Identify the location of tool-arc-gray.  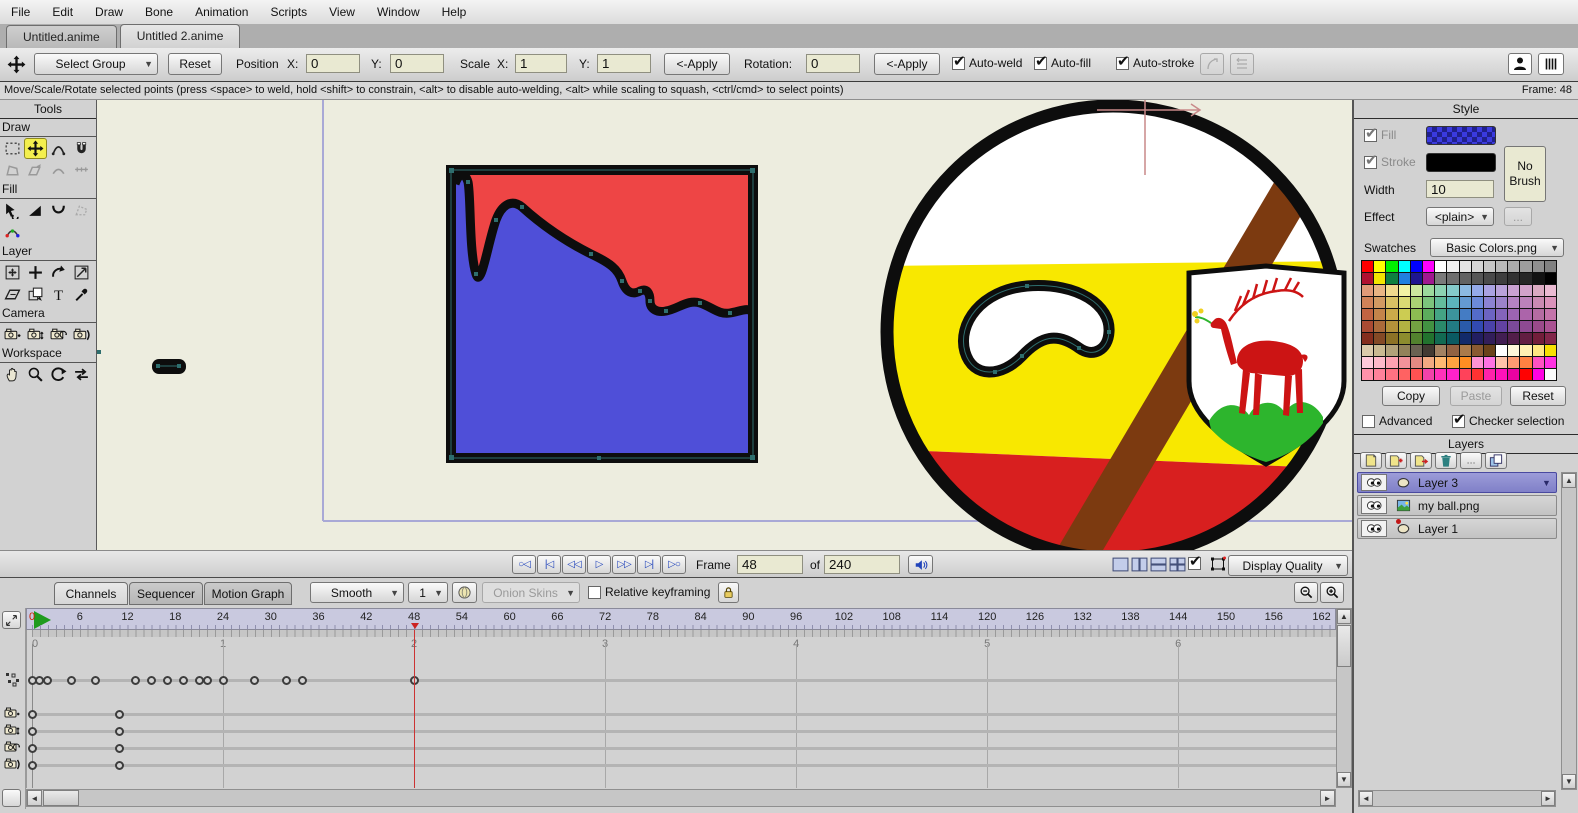
(58, 170).